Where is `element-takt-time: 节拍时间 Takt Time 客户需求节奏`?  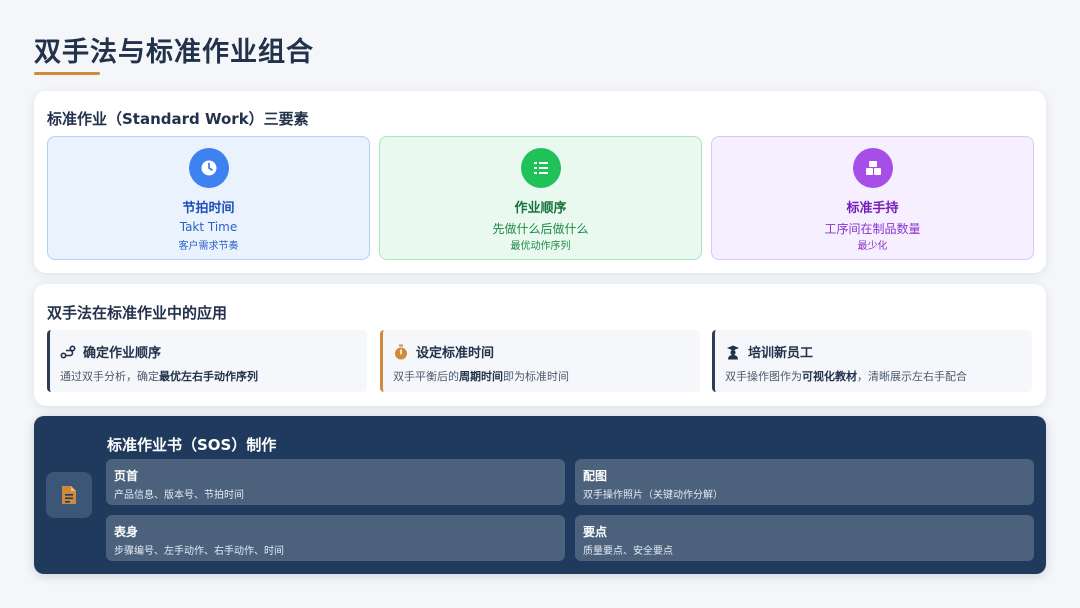
element-takt-time: 节拍时间 Takt Time 客户需求节奏 is located at coordinates (208, 198).